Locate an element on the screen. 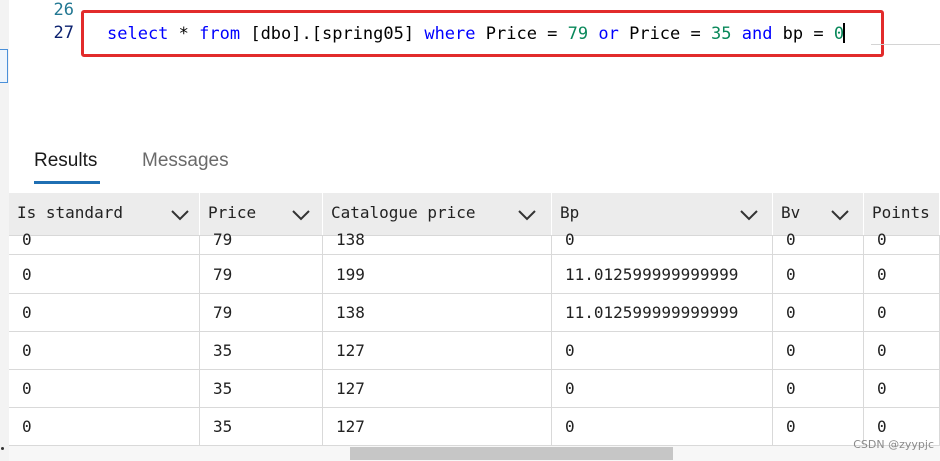  table-row: 0 79 199 11.012599999999999 0 0 is located at coordinates (474, 274).